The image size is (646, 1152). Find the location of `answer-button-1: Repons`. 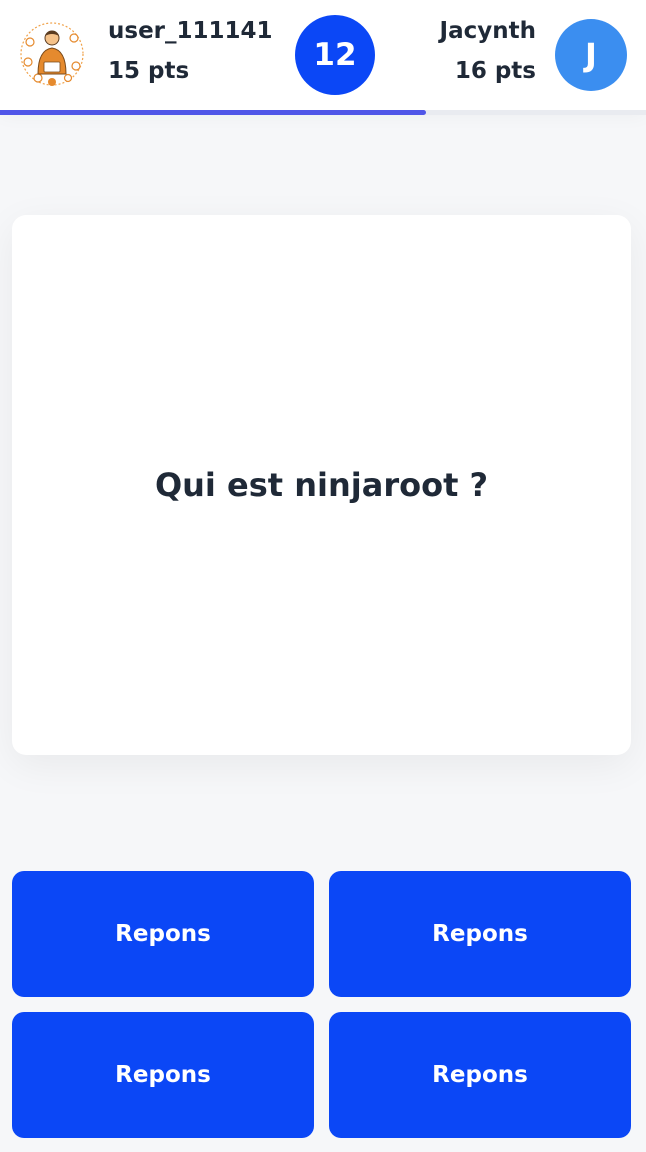

answer-button-1: Repons is located at coordinates (163, 934).